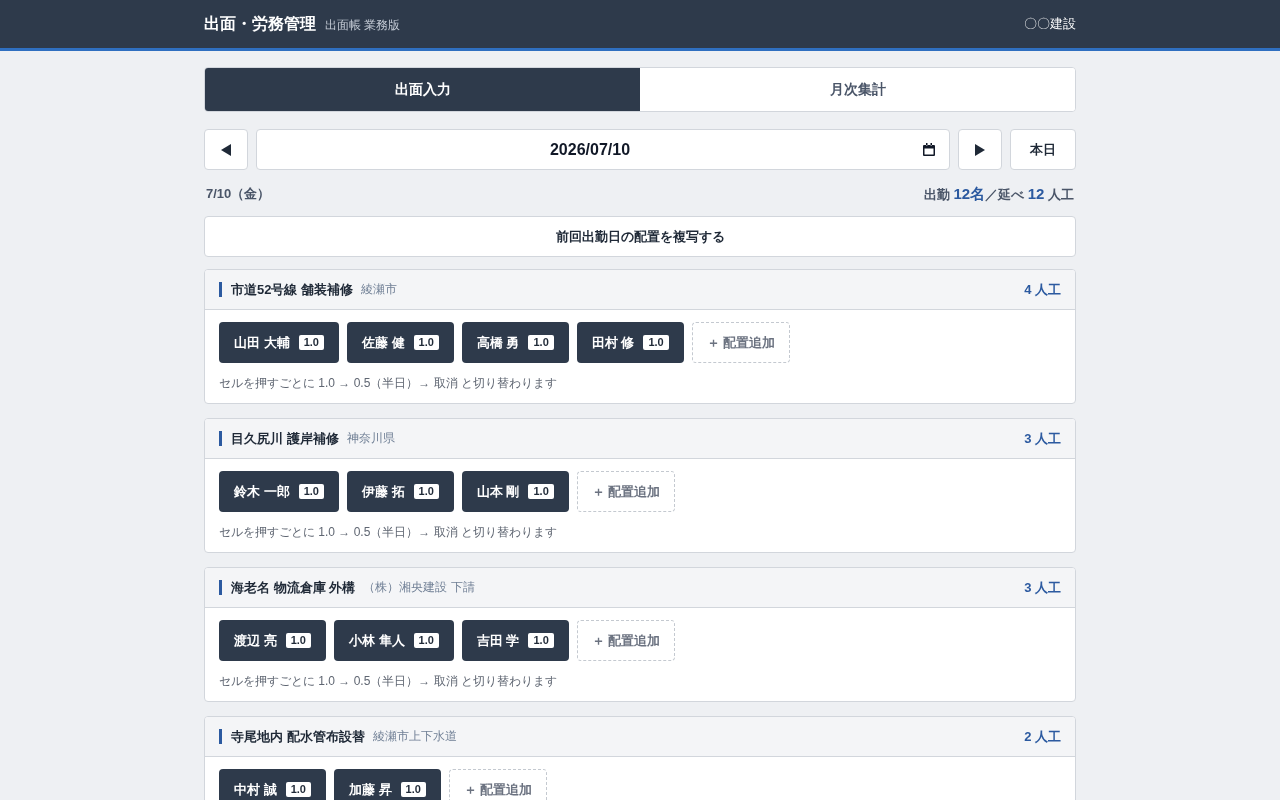 This screenshot has height=800, width=1280. What do you see at coordinates (515, 640) in the screenshot?
I see `worker-chip: 吉田 学 1.0` at bounding box center [515, 640].